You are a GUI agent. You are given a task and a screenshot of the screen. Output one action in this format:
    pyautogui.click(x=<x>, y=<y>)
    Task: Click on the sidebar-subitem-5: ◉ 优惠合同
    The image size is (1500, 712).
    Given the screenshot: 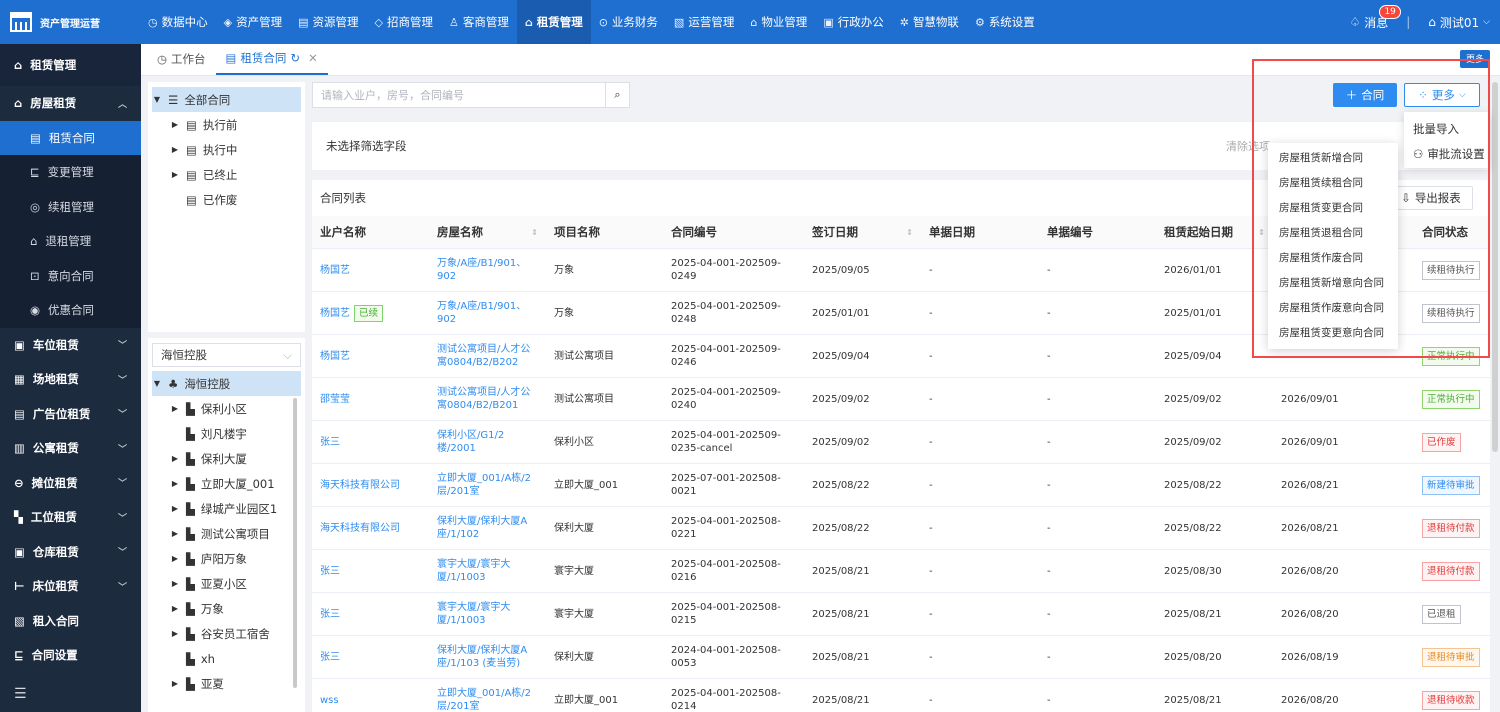 What is the action you would take?
    pyautogui.click(x=70, y=310)
    